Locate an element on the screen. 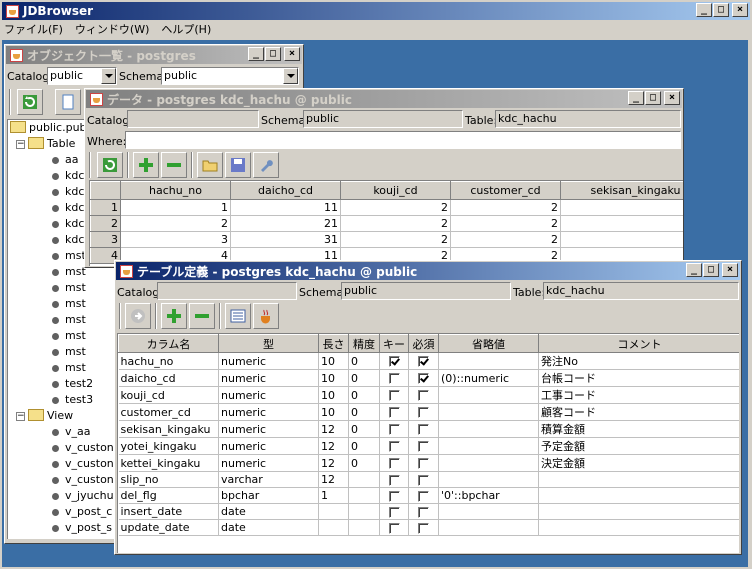  add-column-button is located at coordinates (174, 316).